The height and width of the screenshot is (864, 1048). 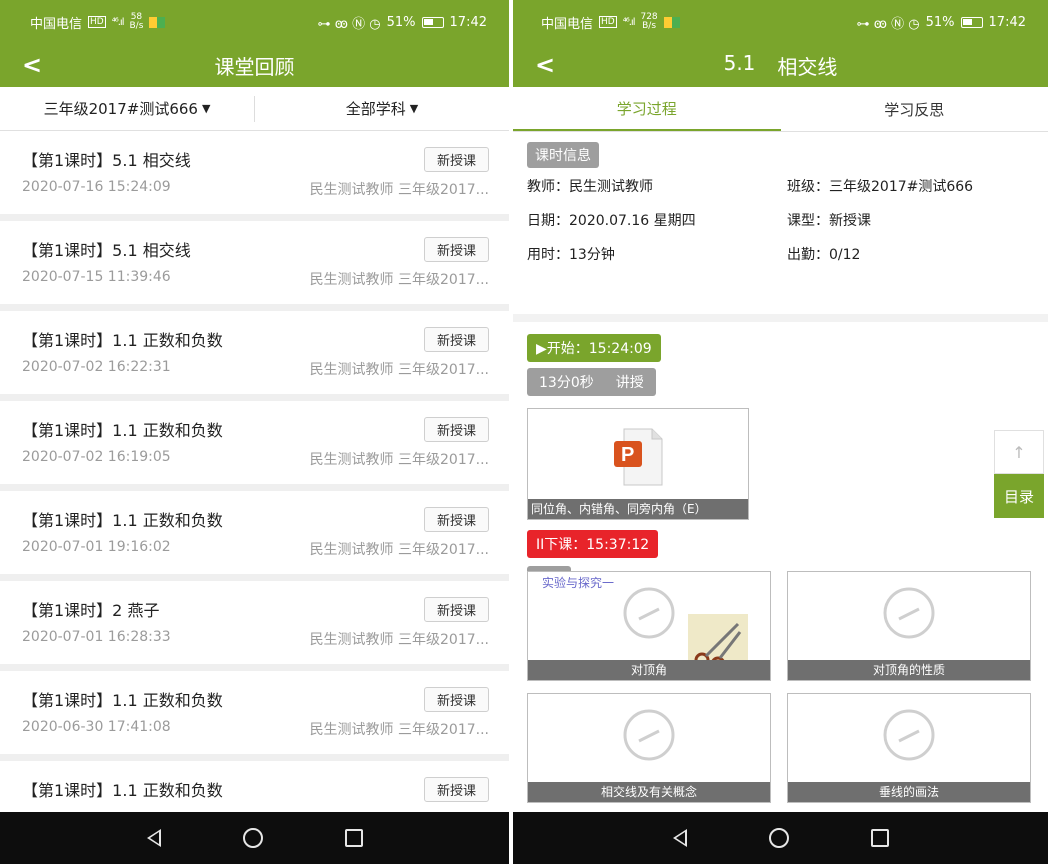 What do you see at coordinates (627, 455) in the screenshot?
I see `svg-text: P` at bounding box center [627, 455].